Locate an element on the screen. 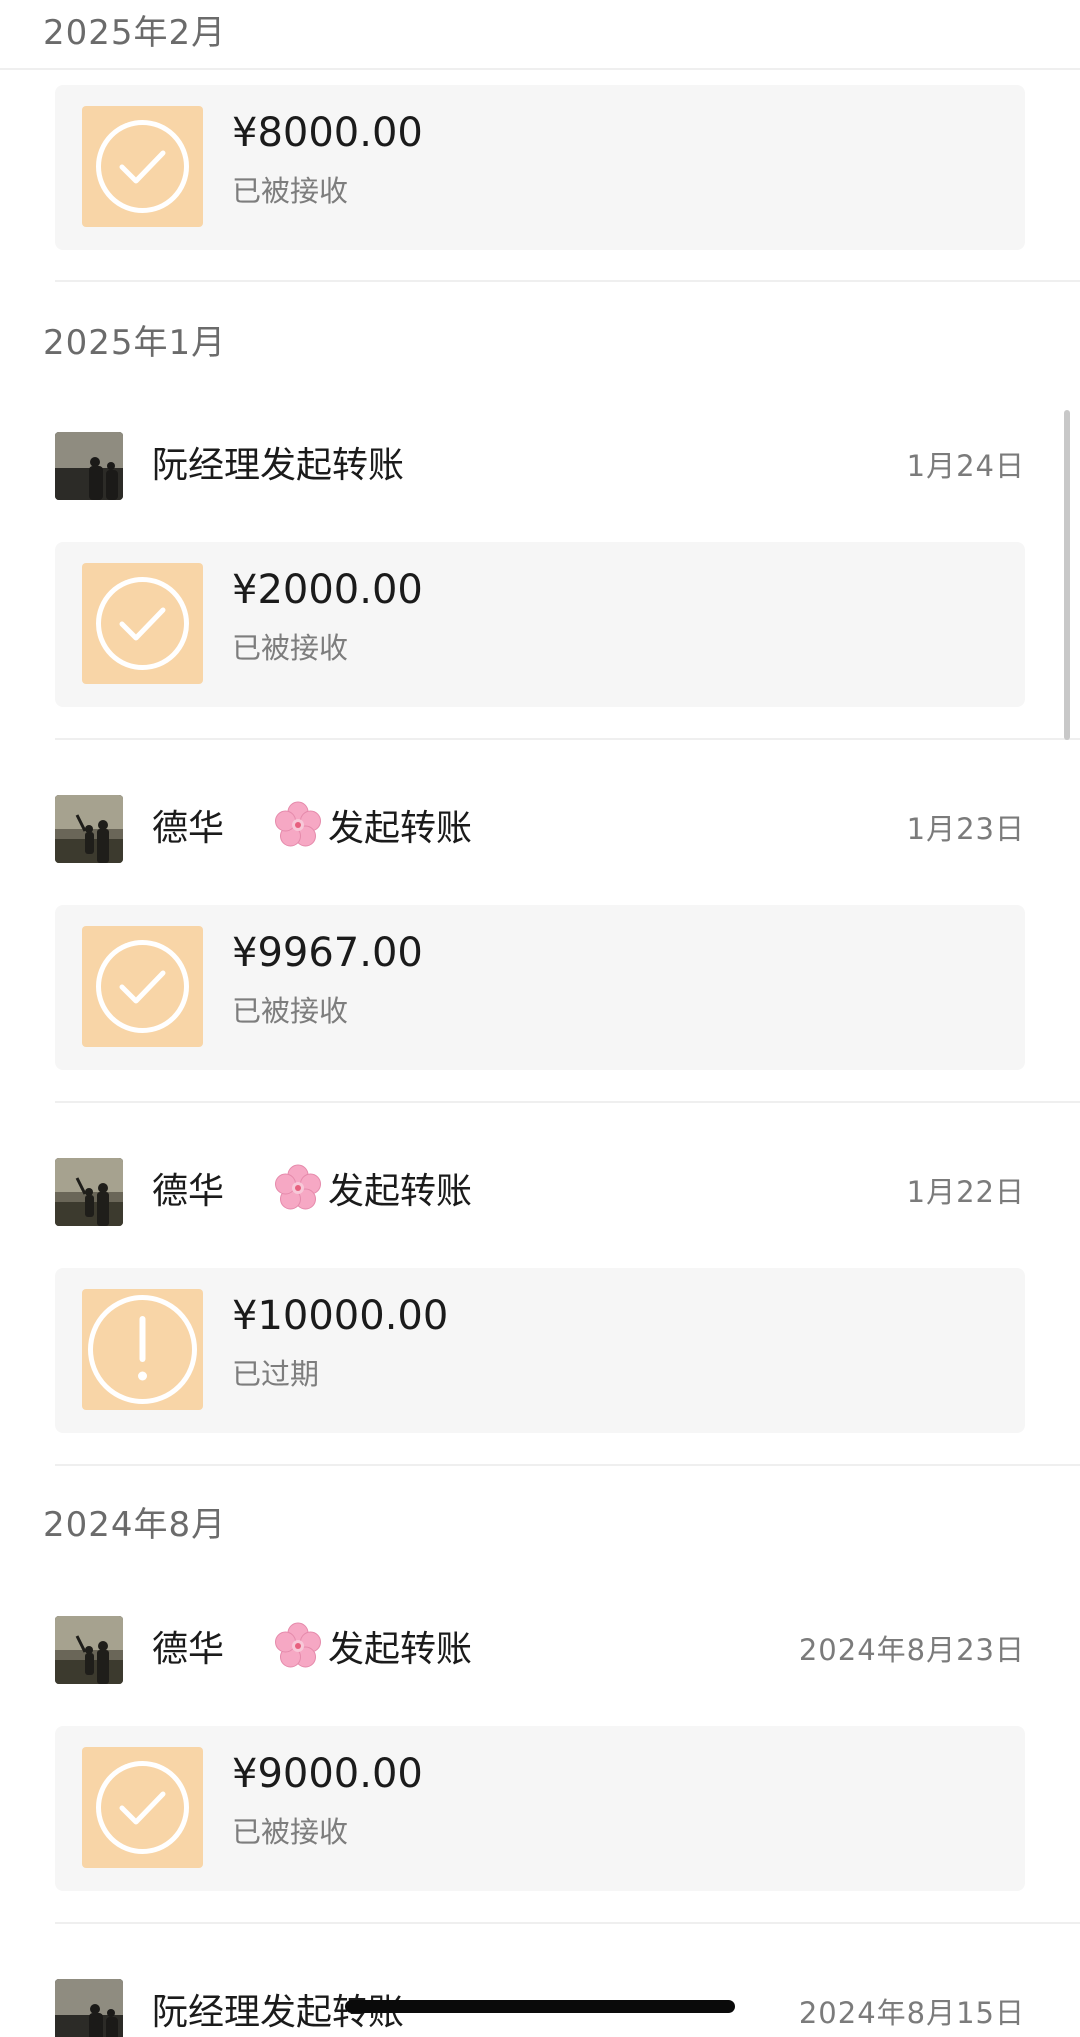 This screenshot has height=2037, width=1080. transfer-date: 1月23日 is located at coordinates (965, 829).